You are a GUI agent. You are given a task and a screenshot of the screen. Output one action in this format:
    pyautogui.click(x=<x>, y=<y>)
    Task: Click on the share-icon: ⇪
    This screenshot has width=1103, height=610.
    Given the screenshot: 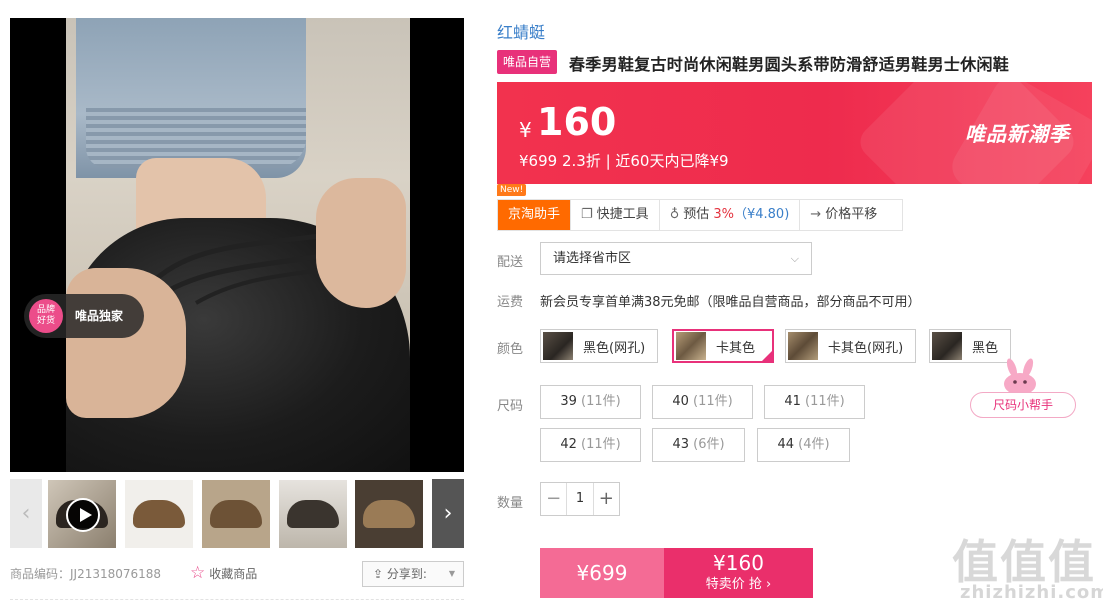 What is the action you would take?
    pyautogui.click(x=380, y=574)
    